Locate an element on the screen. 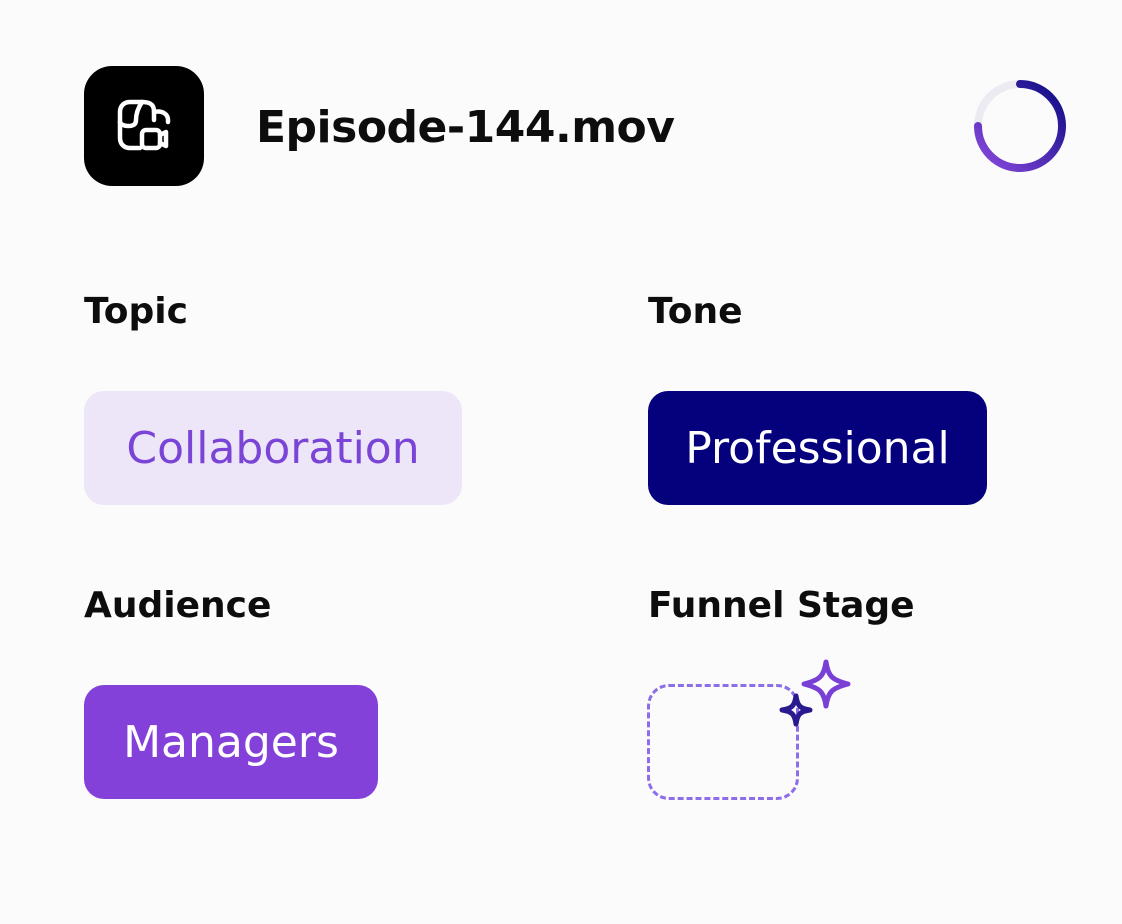 This screenshot has height=924, width=1122. progress-ring-icon is located at coordinates (1020, 128).